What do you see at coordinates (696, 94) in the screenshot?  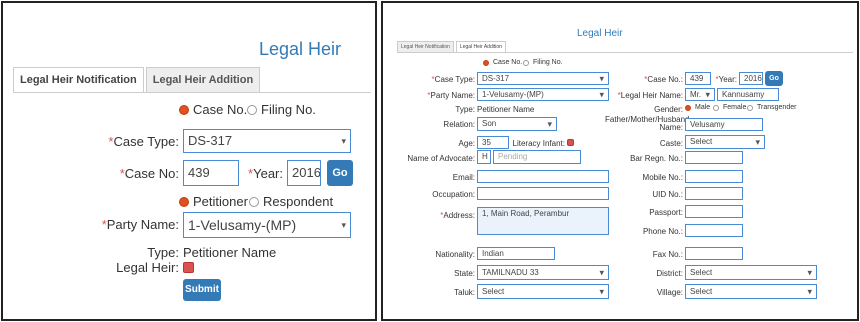 I see `legal-heir-prefix-value: Mr.` at bounding box center [696, 94].